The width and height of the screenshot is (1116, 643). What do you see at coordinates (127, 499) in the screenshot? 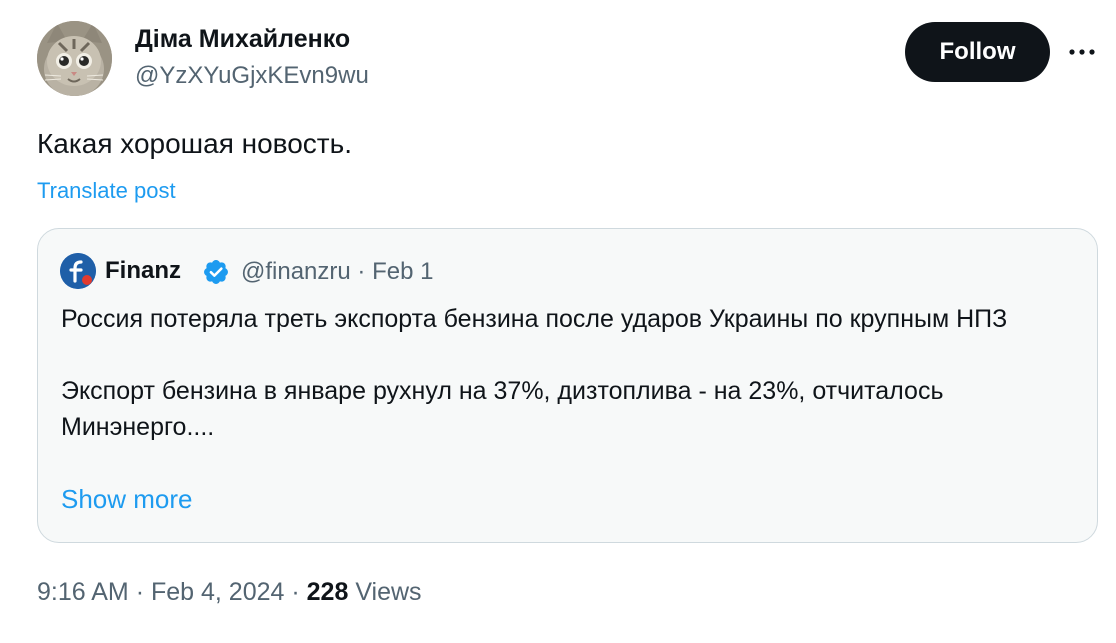
I see `show-more-link: Show more` at bounding box center [127, 499].